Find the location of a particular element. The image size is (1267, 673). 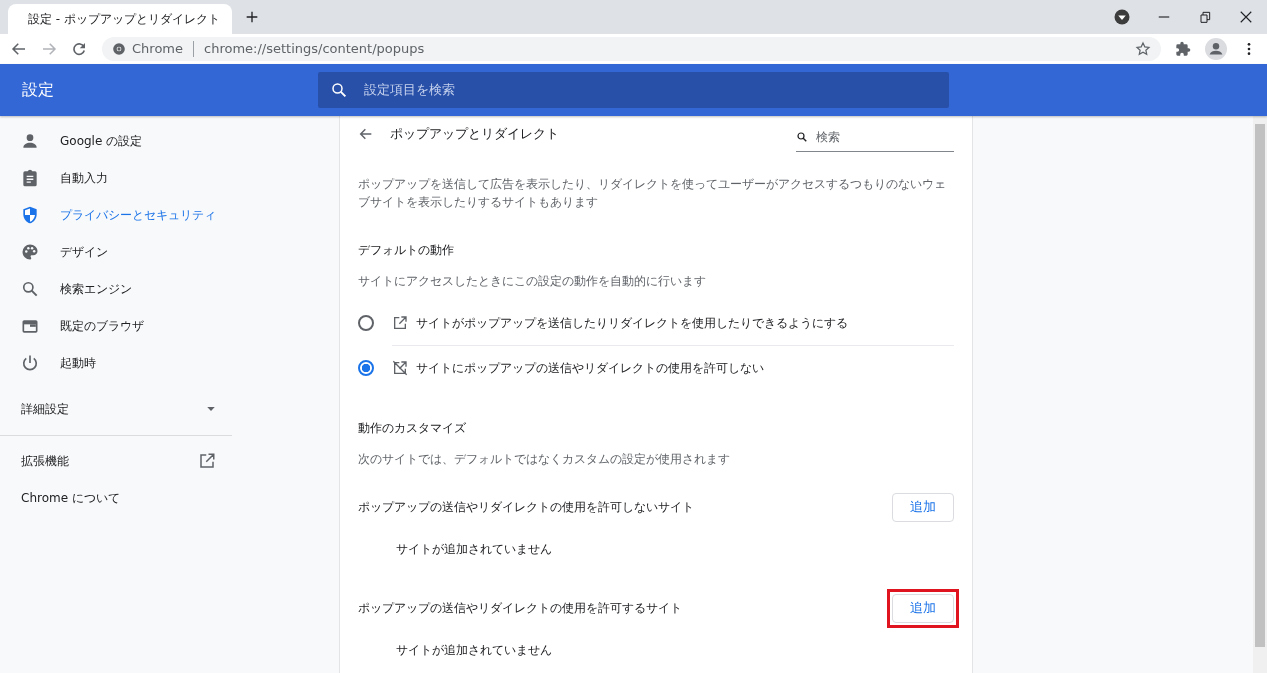

sidebar-item-label: 既定のブラウザ is located at coordinates (102, 326).